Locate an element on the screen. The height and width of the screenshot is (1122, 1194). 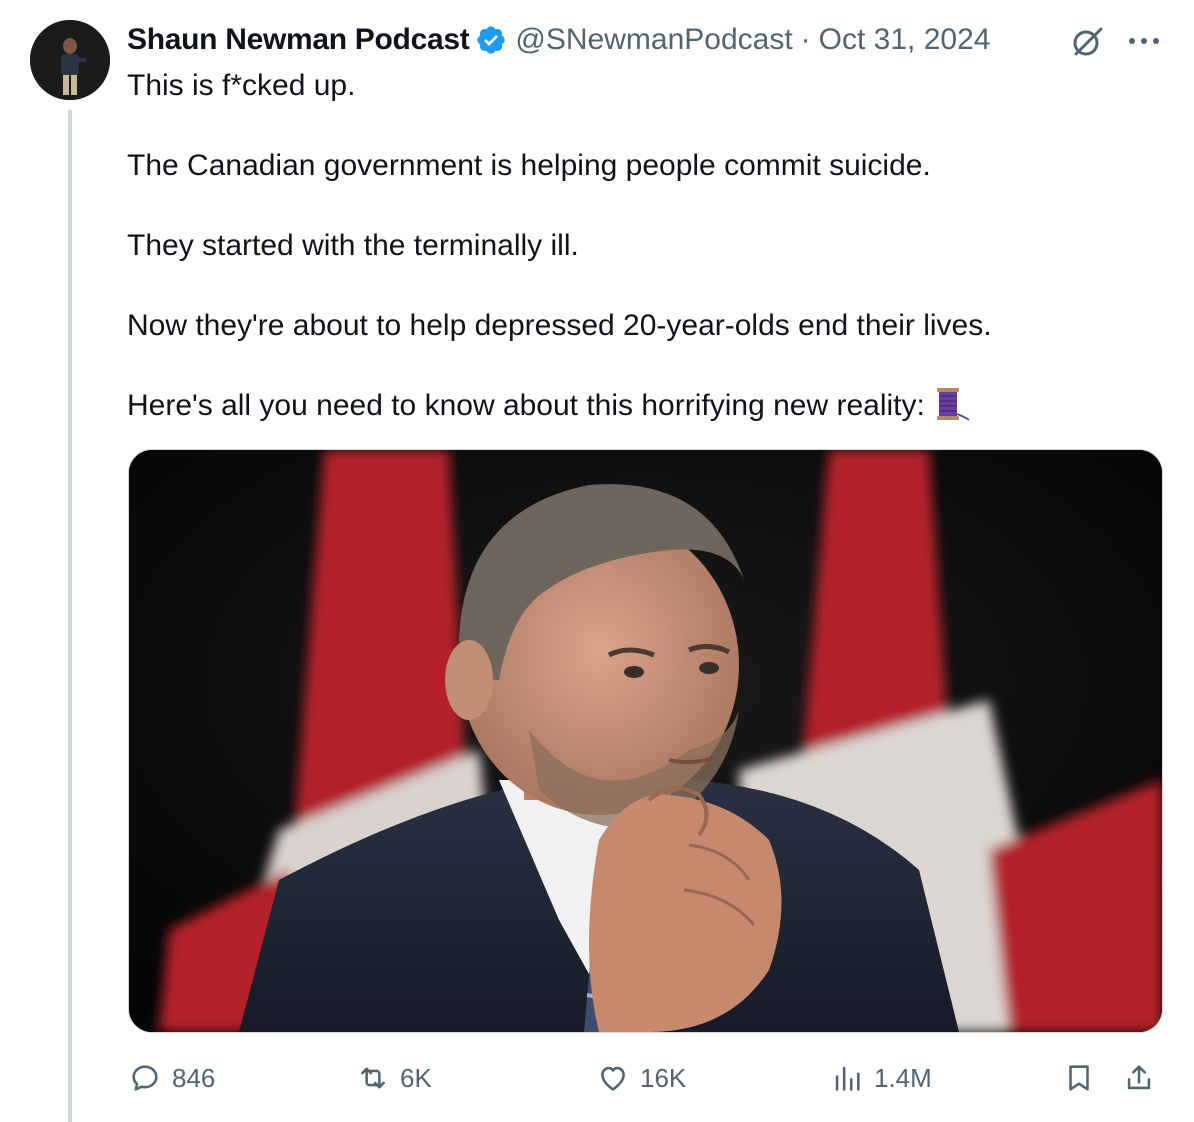
tweet-actions: 846 6K 16K 1.4M is located at coordinates (648, 1078).